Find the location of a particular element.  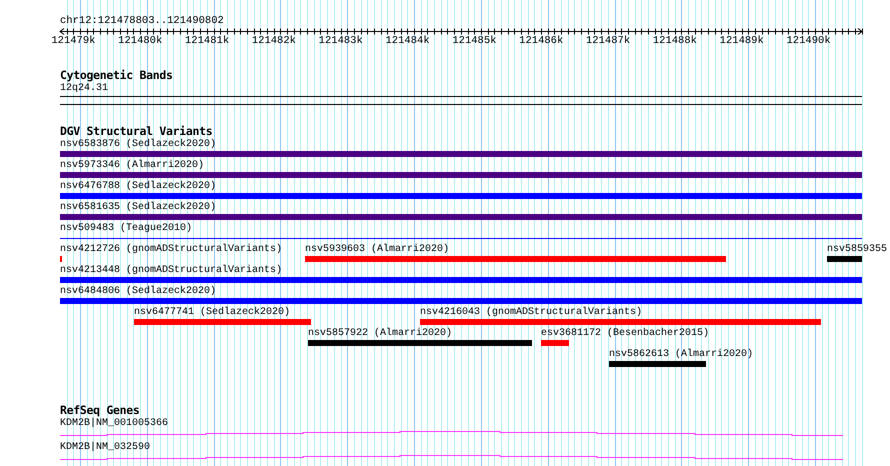

tick-label: 121481k is located at coordinates (207, 41).